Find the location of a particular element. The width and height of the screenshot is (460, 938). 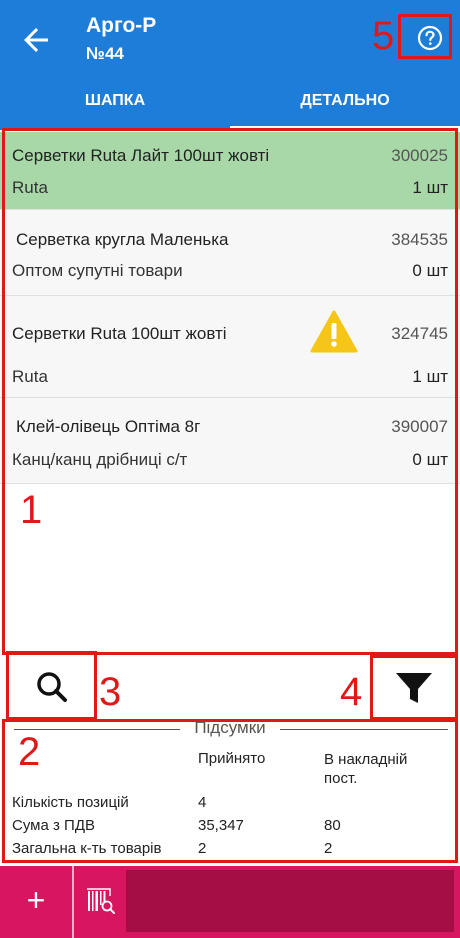

page-title: Арго-Р is located at coordinates (121, 25).